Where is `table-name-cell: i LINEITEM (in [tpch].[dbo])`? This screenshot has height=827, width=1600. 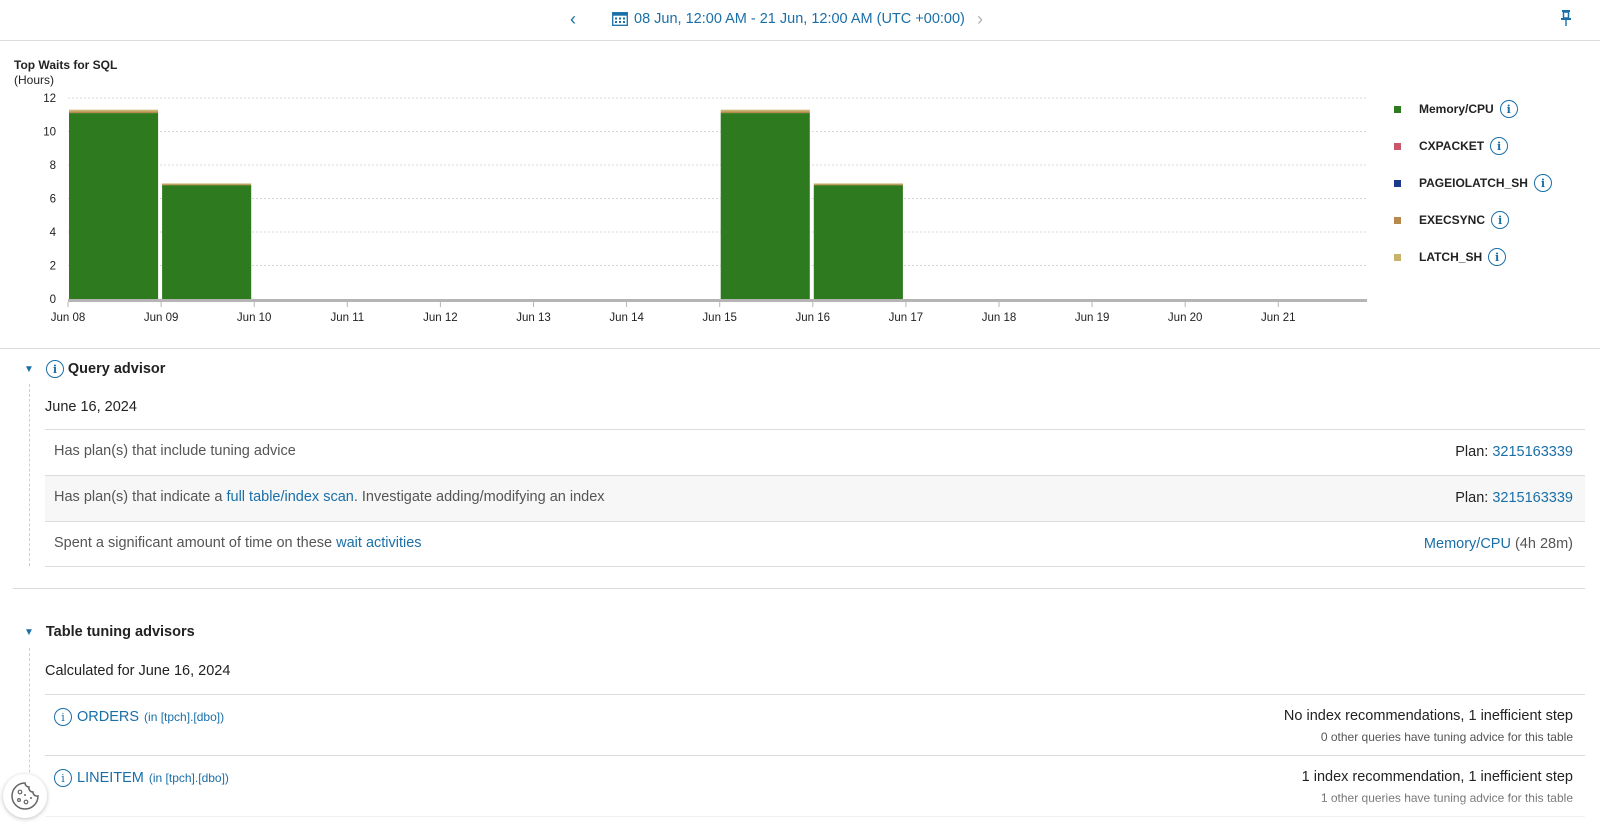
table-name-cell: i LINEITEM (in [tpch].[dbo]) is located at coordinates (141, 778).